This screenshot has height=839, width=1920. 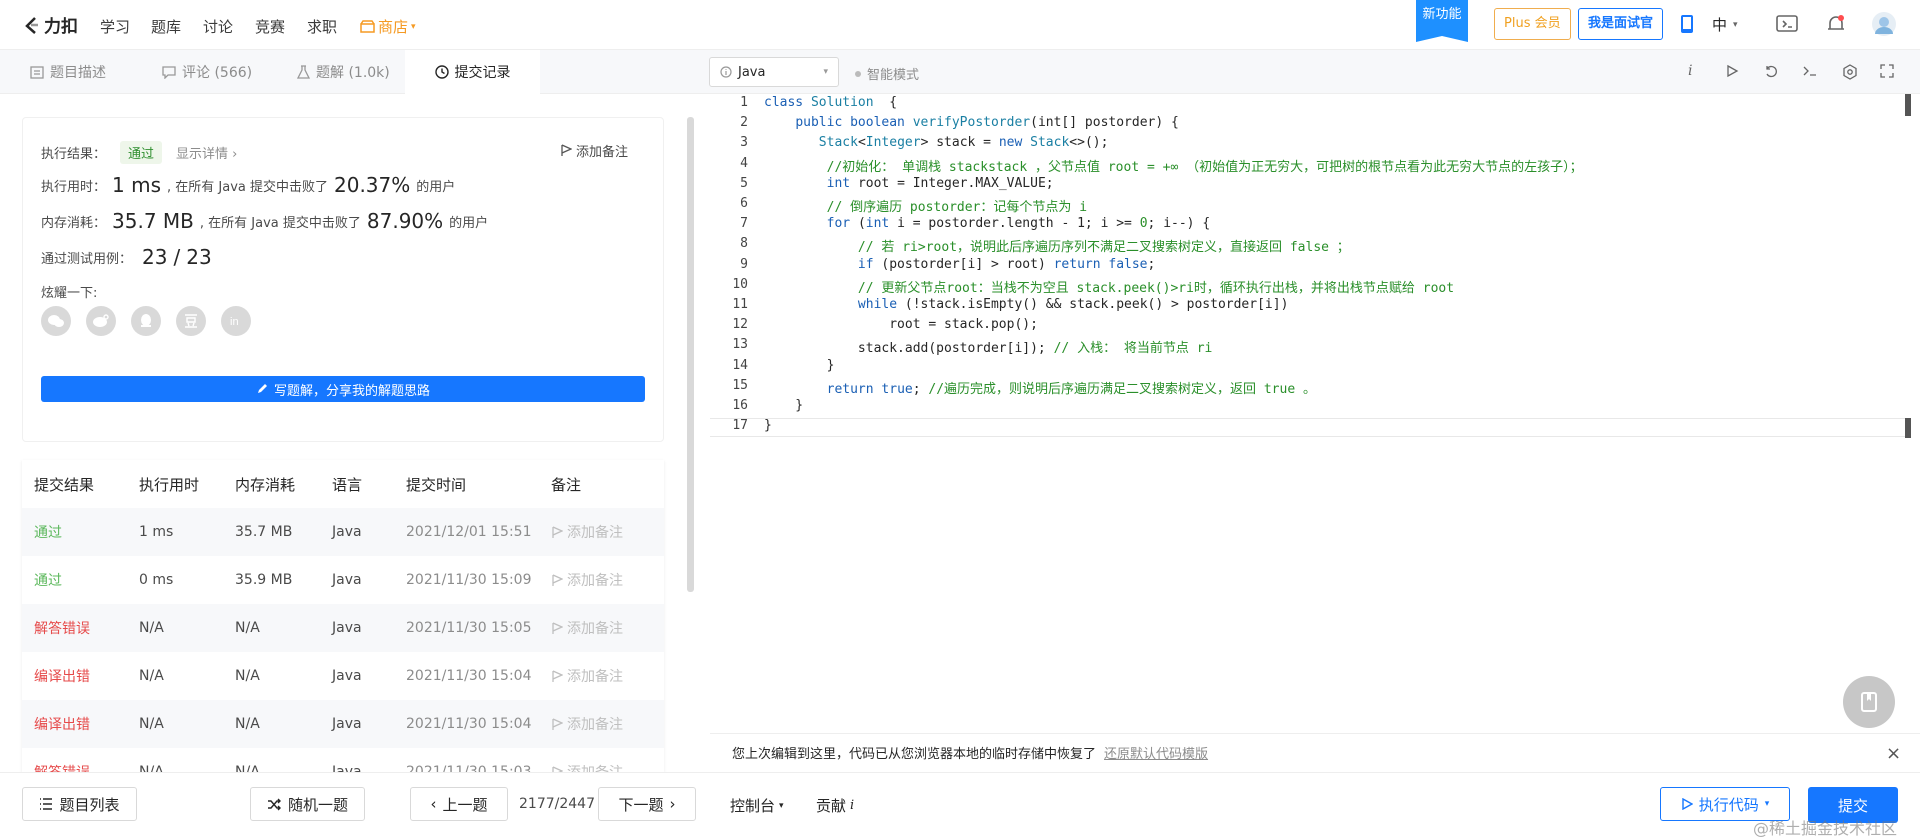 What do you see at coordinates (56, 321) in the screenshot?
I see `wechat-icon` at bounding box center [56, 321].